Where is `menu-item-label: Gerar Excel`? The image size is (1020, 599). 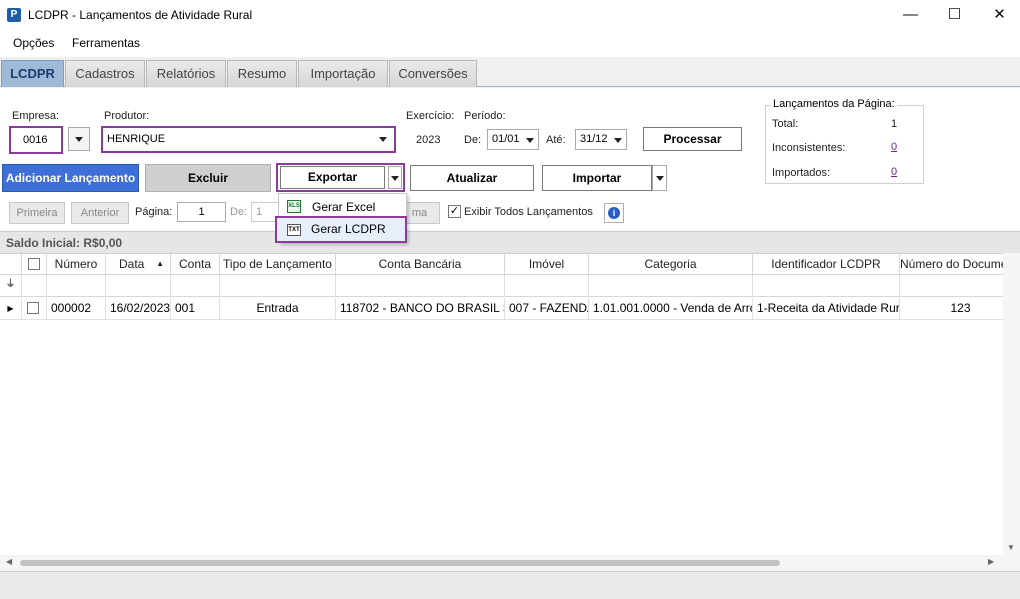 menu-item-label: Gerar Excel is located at coordinates (344, 207).